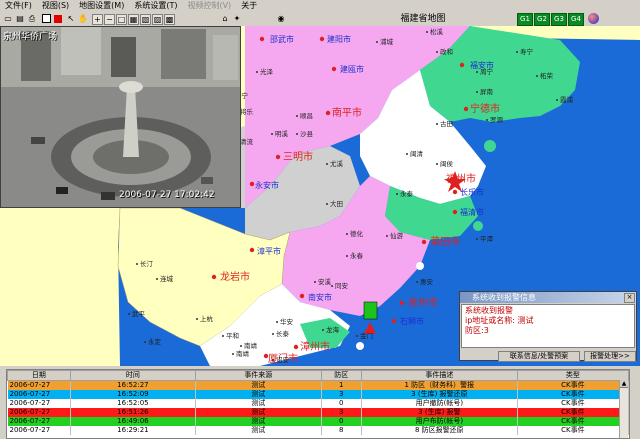  Describe the element at coordinates (258, 375) in the screenshot. I see `column-header-source: 事件来源` at that location.